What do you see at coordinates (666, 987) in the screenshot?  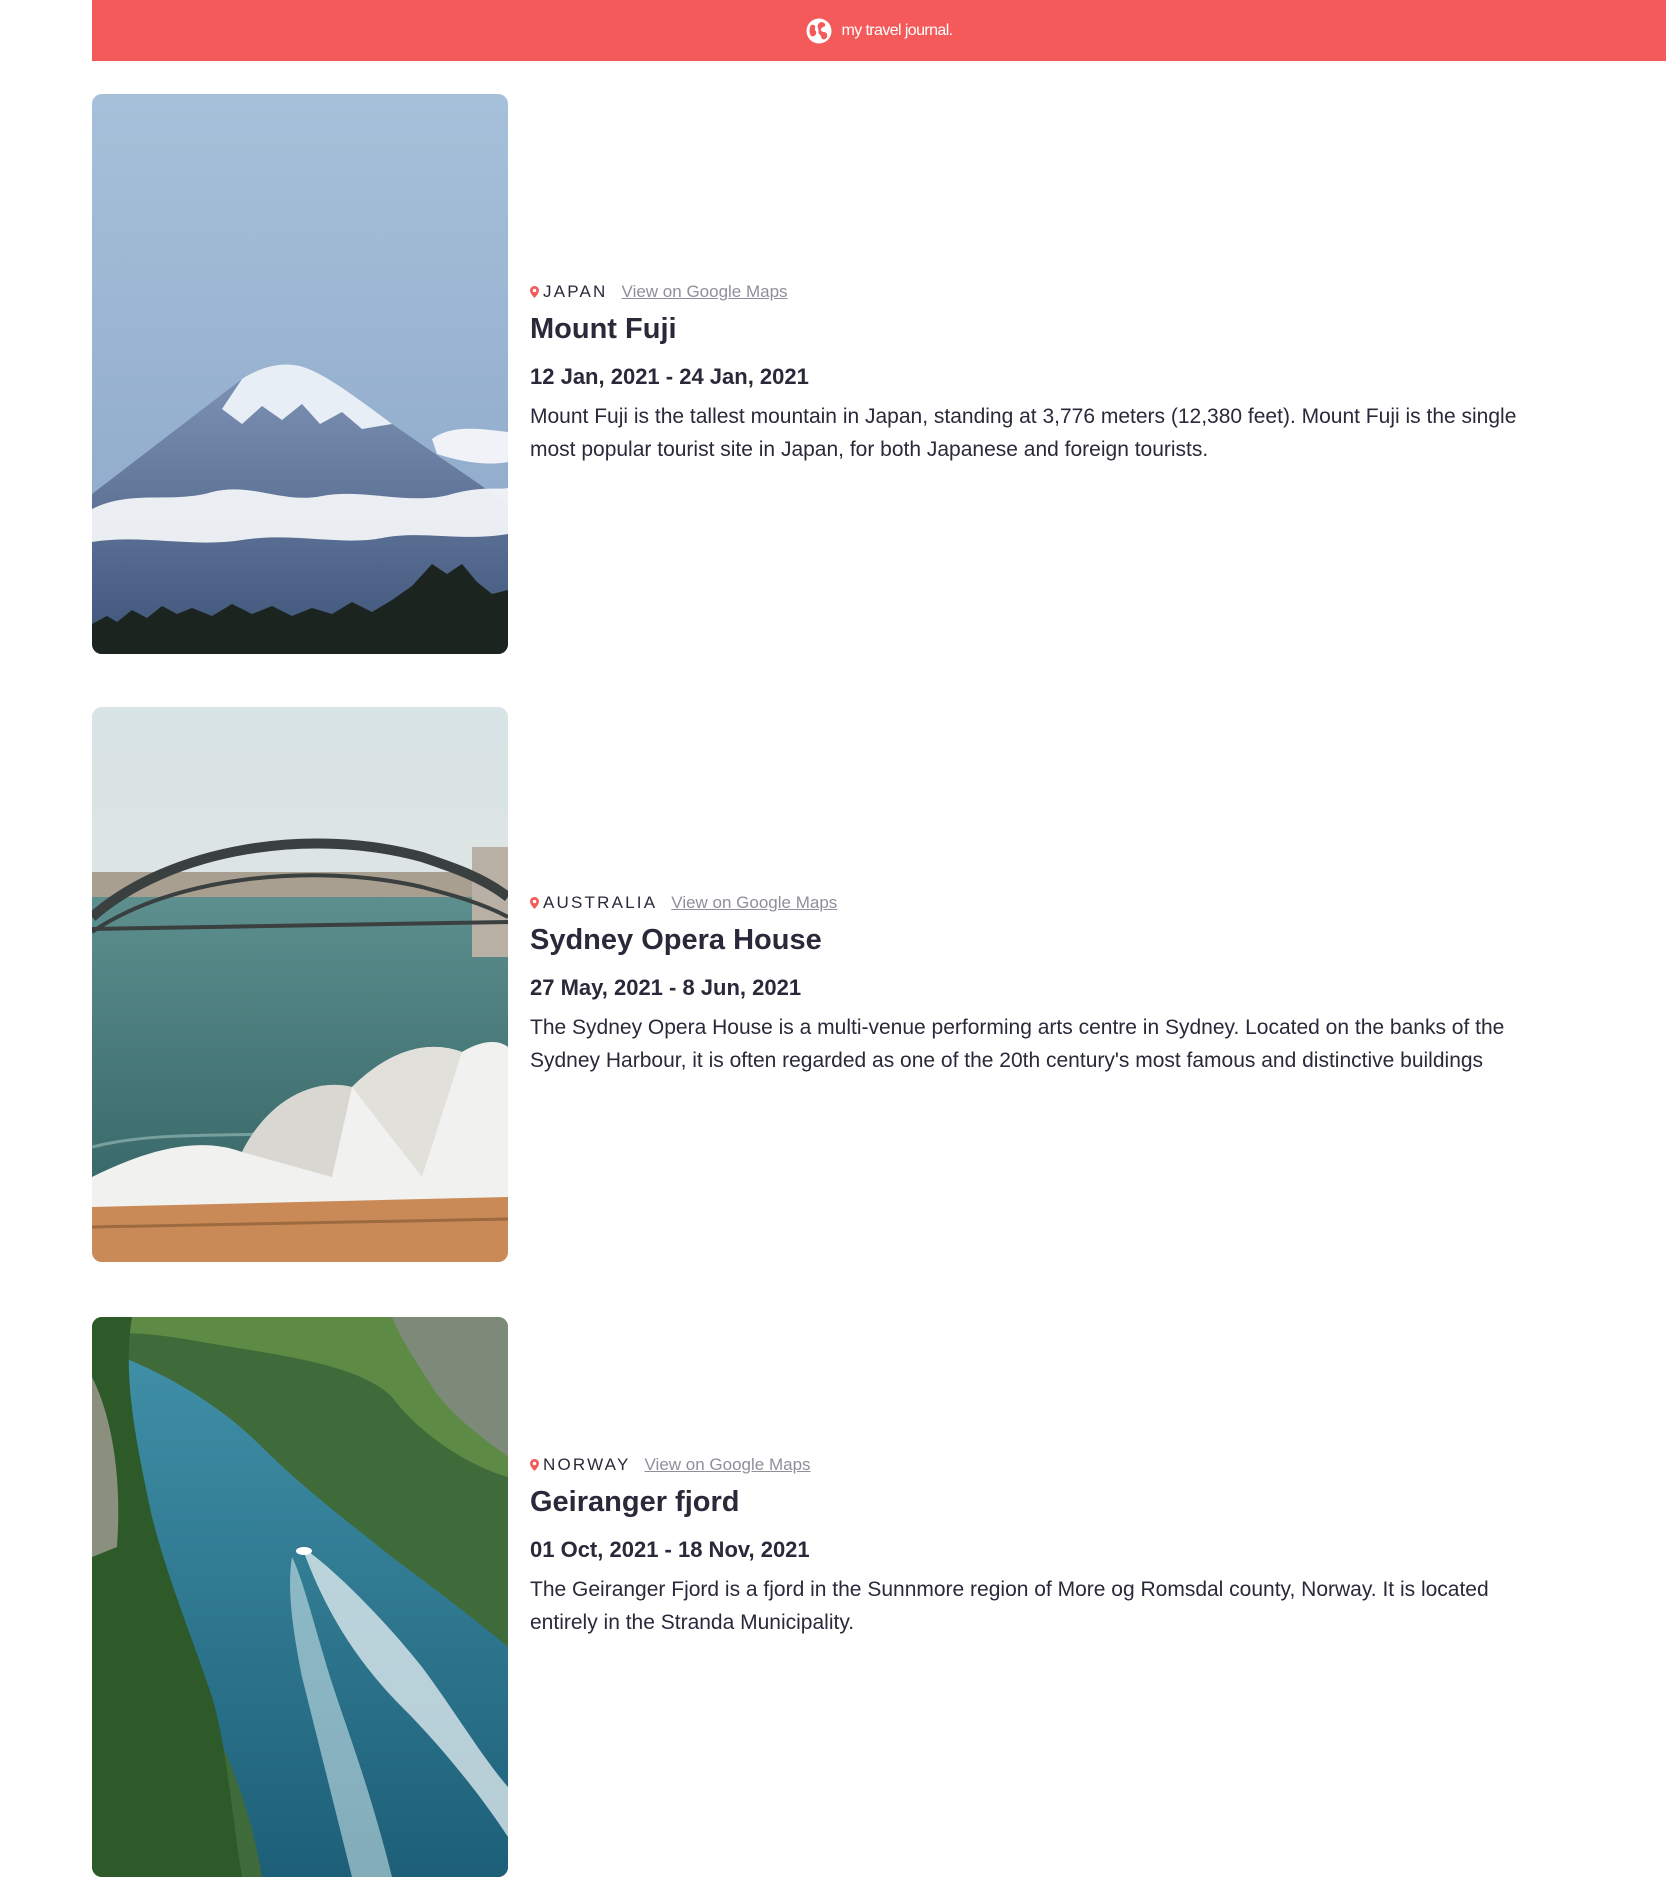 I see `entry-dates: 27 May, 2021 - 8 Jun, 2021` at bounding box center [666, 987].